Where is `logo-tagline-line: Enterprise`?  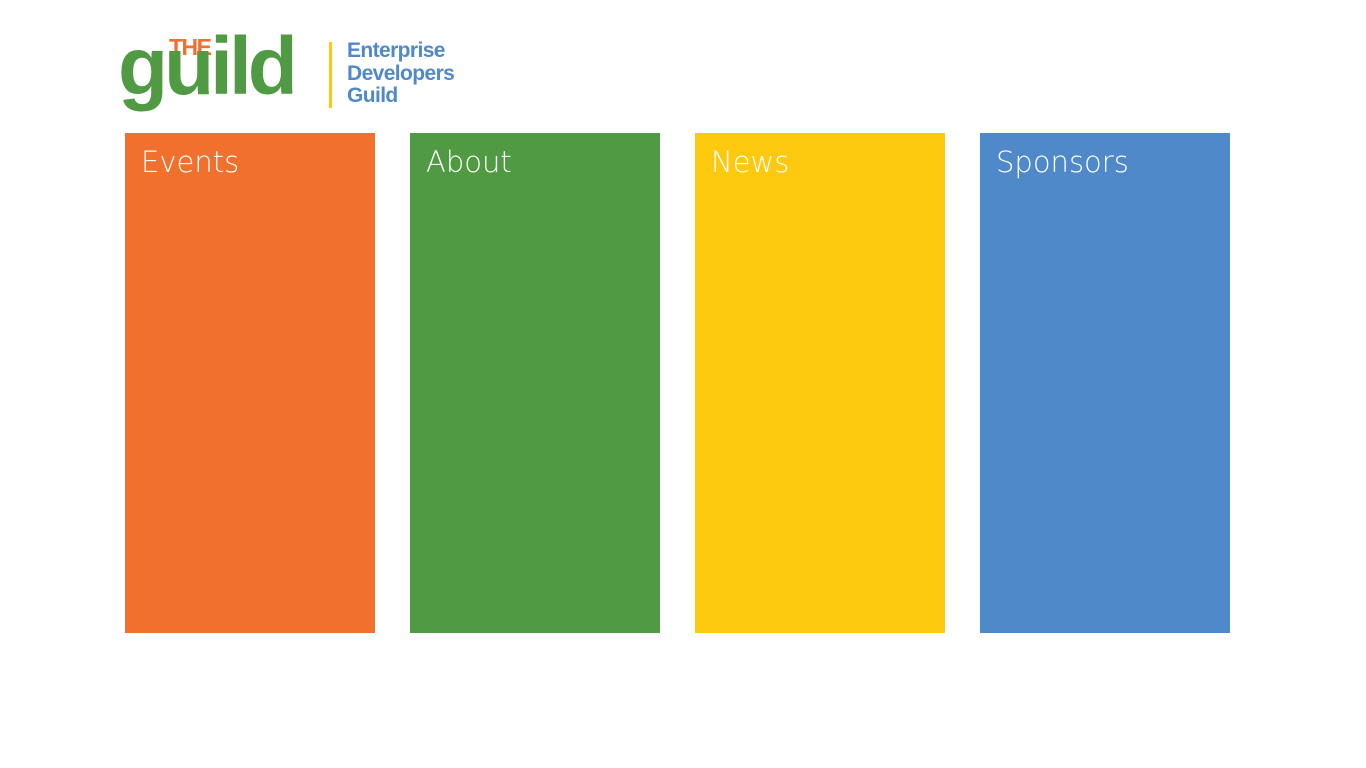
logo-tagline-line: Enterprise is located at coordinates (396, 50).